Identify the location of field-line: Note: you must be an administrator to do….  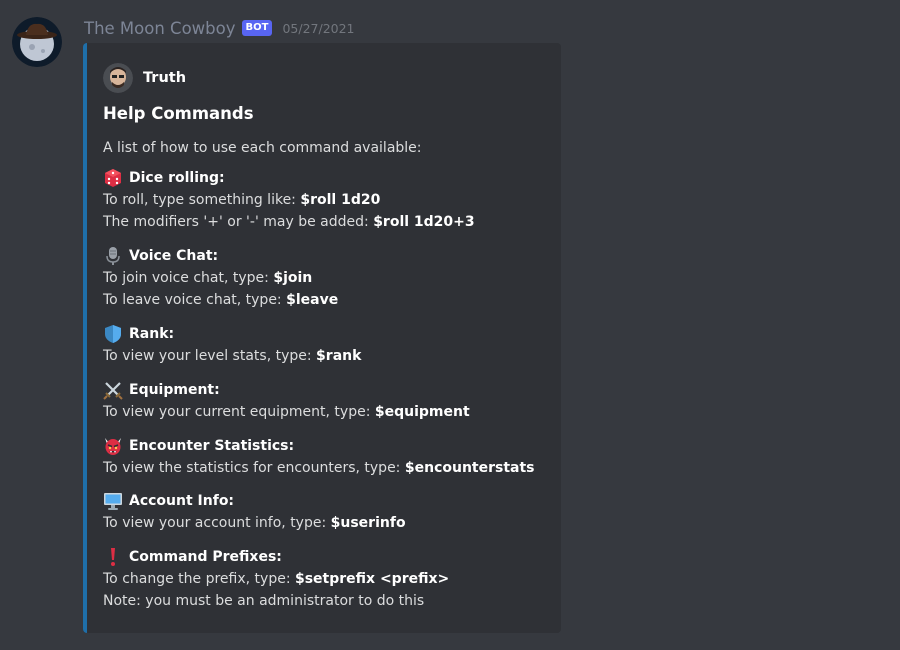
(328, 601).